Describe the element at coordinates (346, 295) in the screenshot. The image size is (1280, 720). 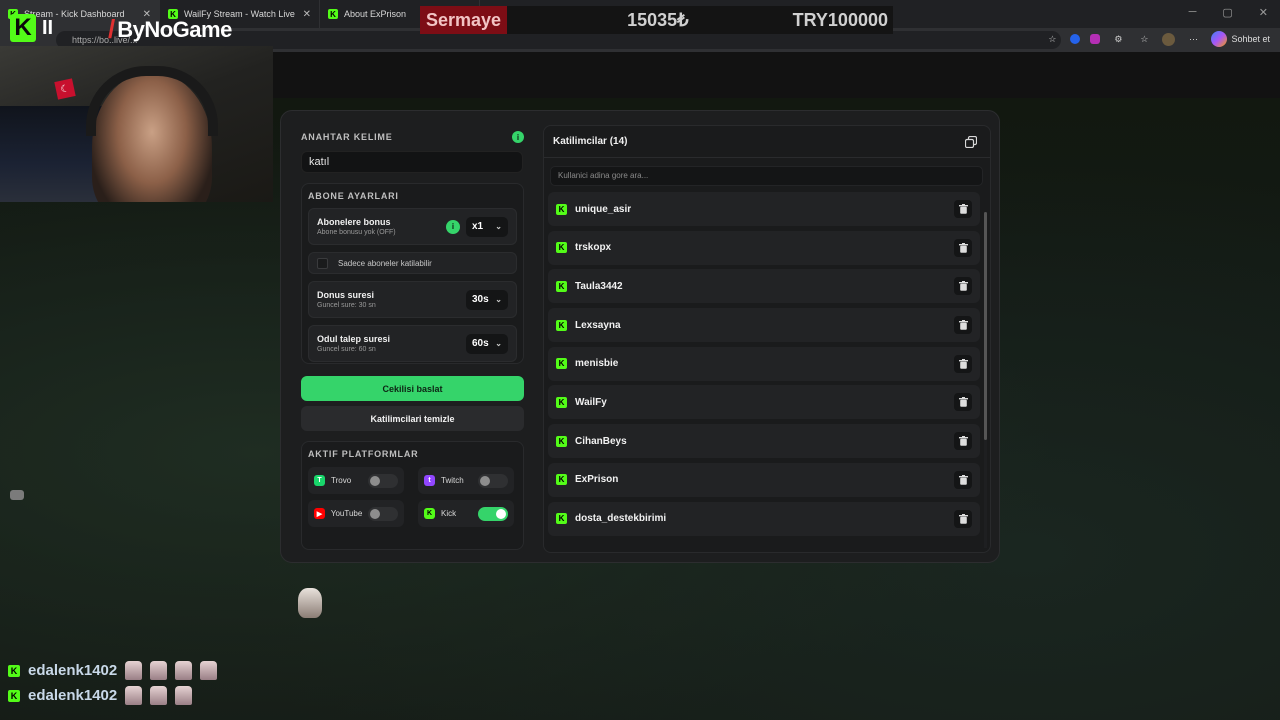
I see `duration-title: Donus suresi` at that location.